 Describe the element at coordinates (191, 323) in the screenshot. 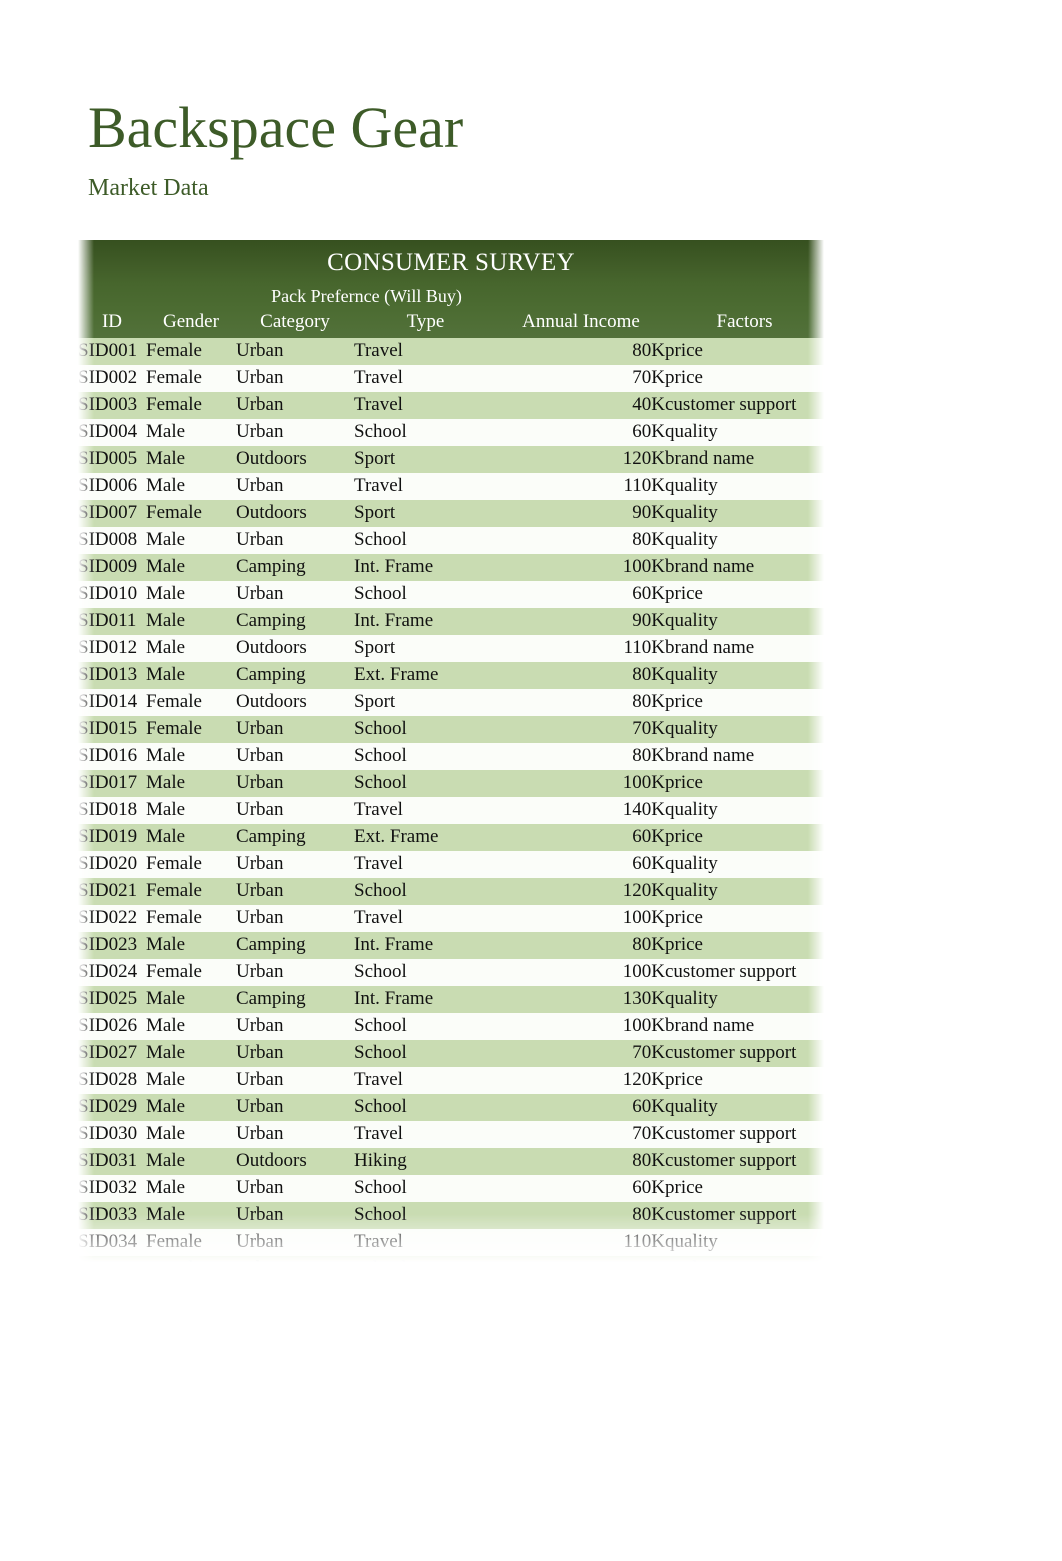

I see `column-header-gender: Gender` at that location.